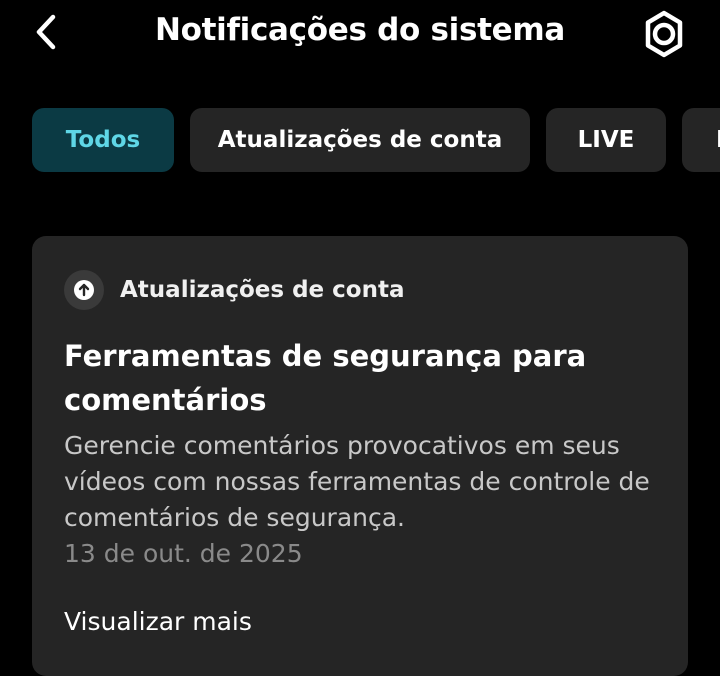 This screenshot has width=720, height=676. Describe the element at coordinates (158, 622) in the screenshot. I see `see-more-link: Visualizar mais` at that location.